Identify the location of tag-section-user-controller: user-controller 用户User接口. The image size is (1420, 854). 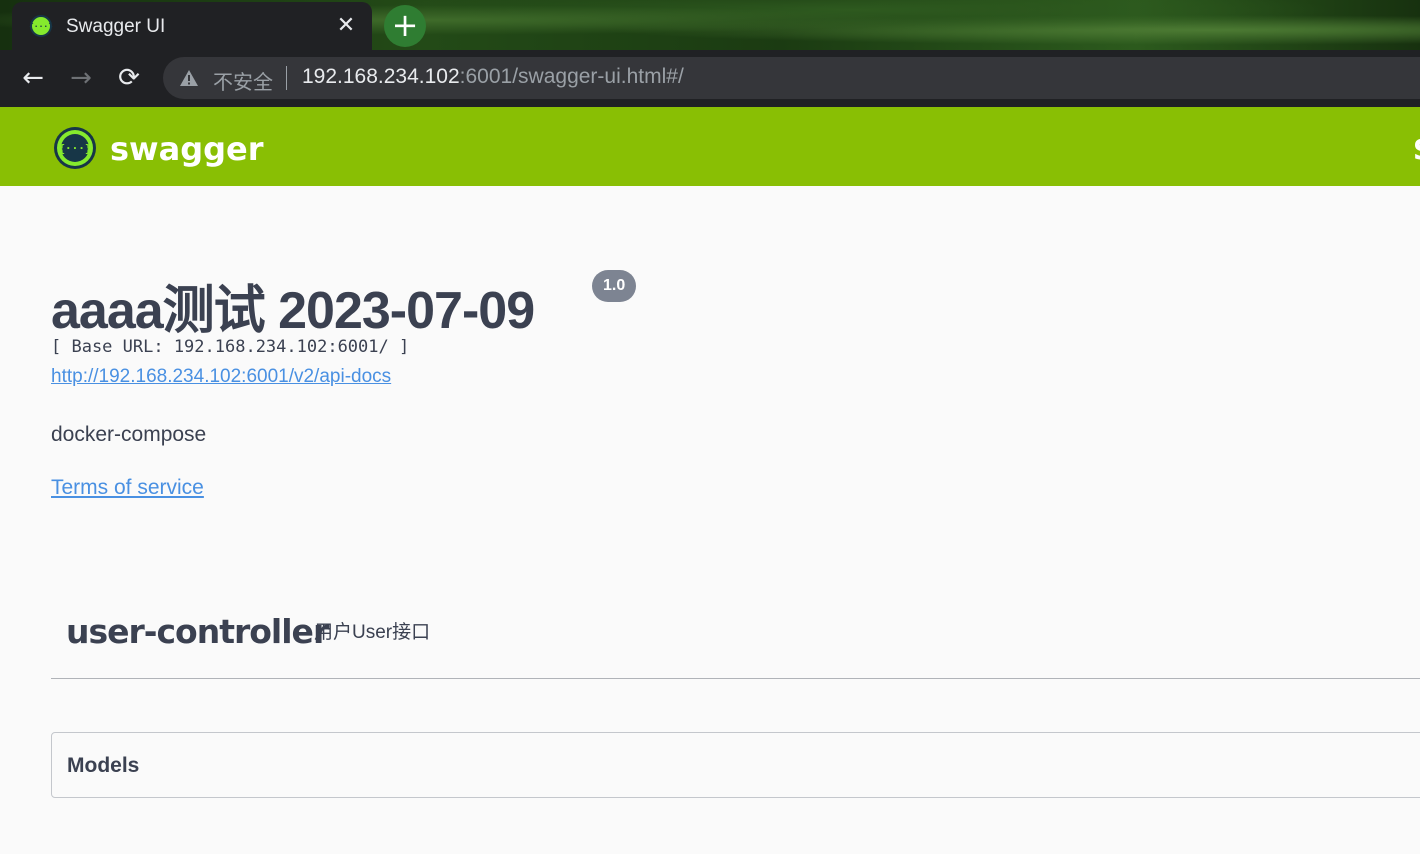
(735, 639).